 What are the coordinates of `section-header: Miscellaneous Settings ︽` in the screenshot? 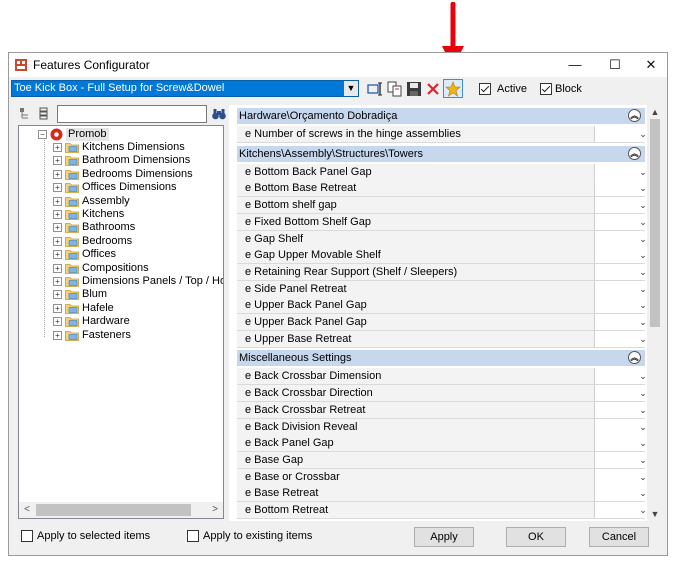 It's located at (441, 358).